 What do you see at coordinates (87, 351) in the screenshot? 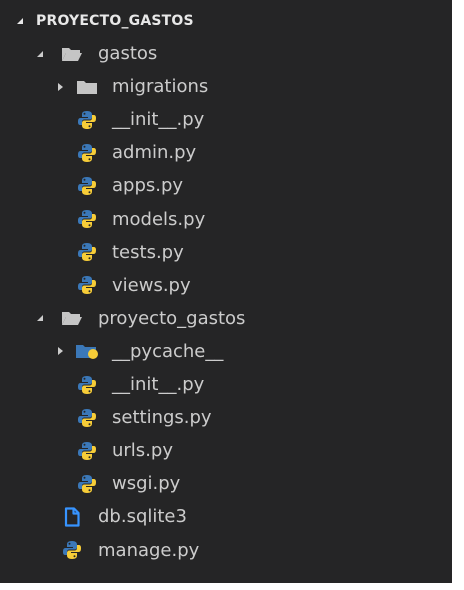
I see `python-folder-icon` at bounding box center [87, 351].